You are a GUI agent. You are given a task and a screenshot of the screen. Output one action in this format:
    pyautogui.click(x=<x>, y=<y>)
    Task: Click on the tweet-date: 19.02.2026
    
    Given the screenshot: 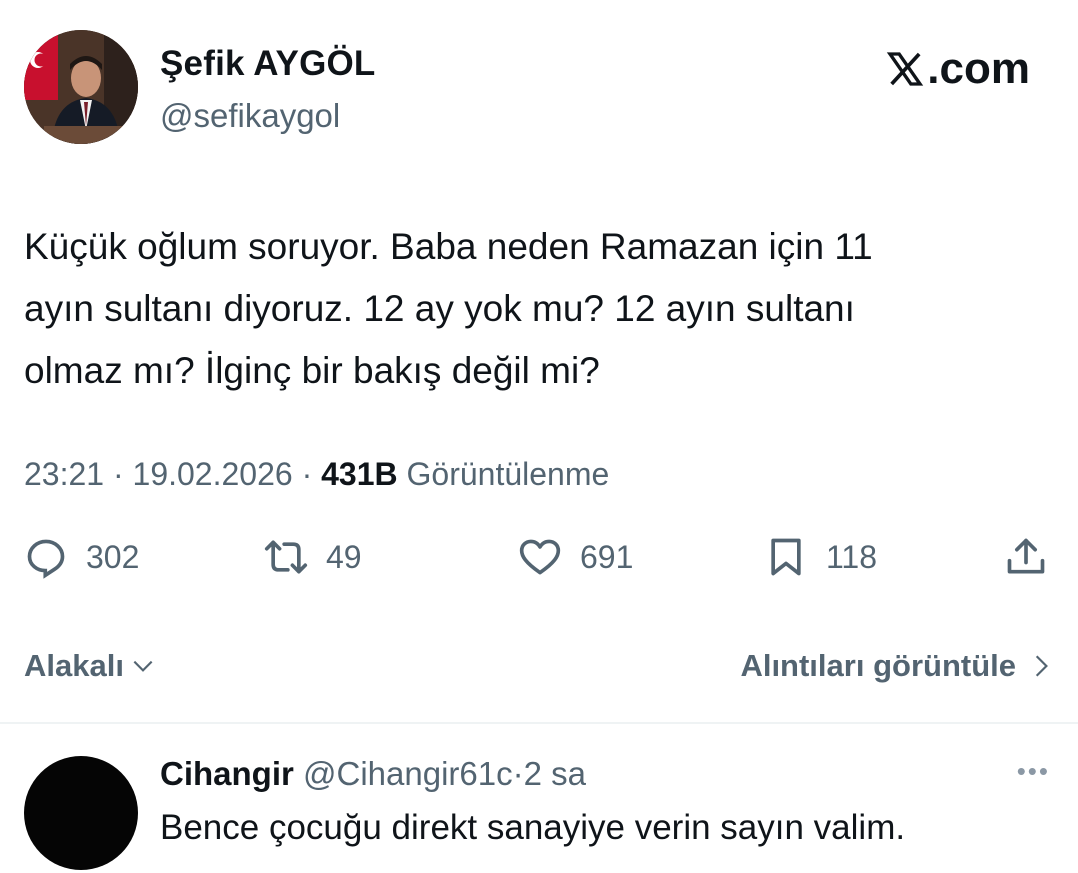 What is the action you would take?
    pyautogui.click(x=213, y=474)
    